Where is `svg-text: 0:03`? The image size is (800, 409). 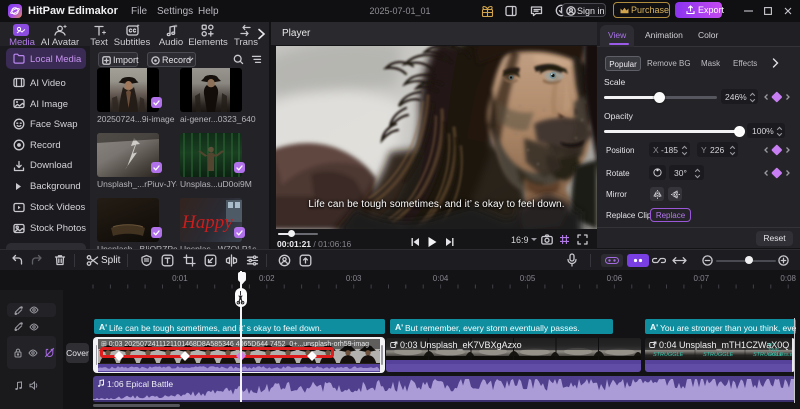 svg-text: 0:03 is located at coordinates (354, 278).